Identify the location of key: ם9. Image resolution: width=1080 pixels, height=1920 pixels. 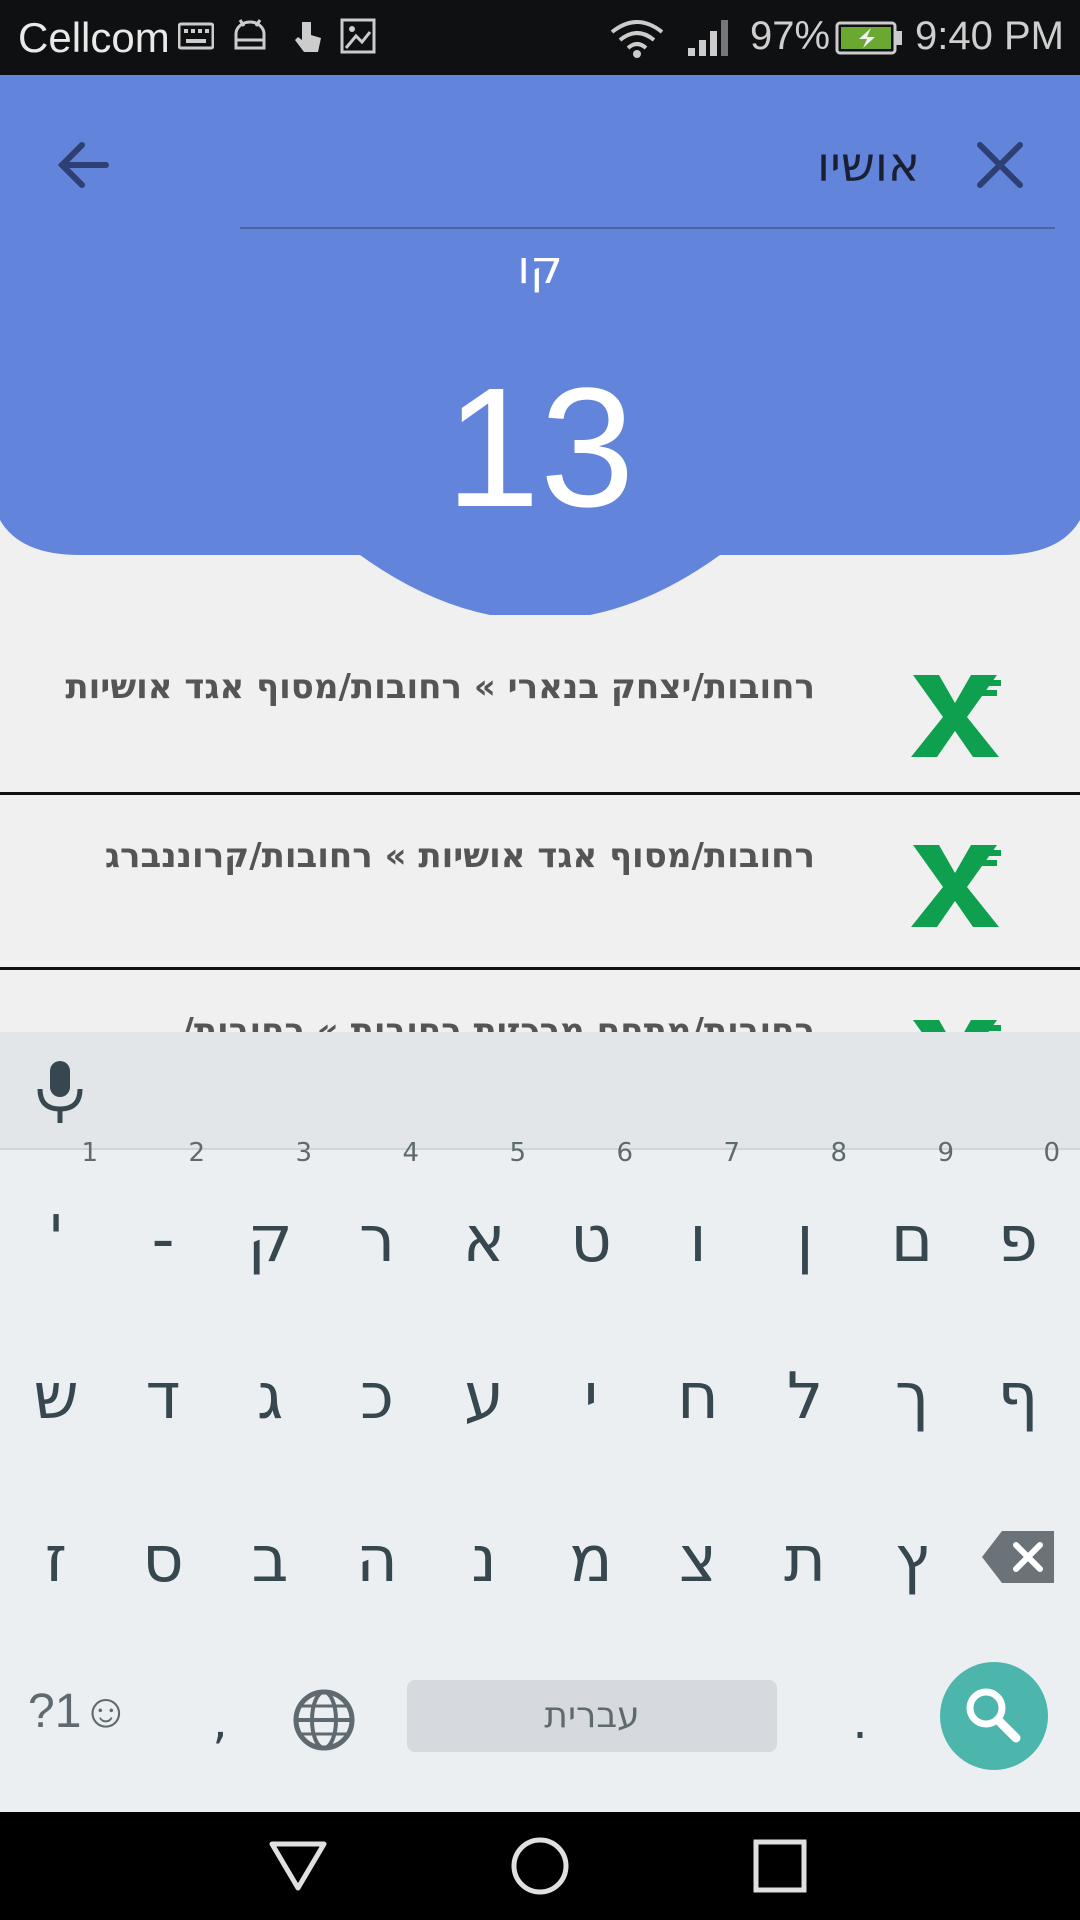
(912, 1220).